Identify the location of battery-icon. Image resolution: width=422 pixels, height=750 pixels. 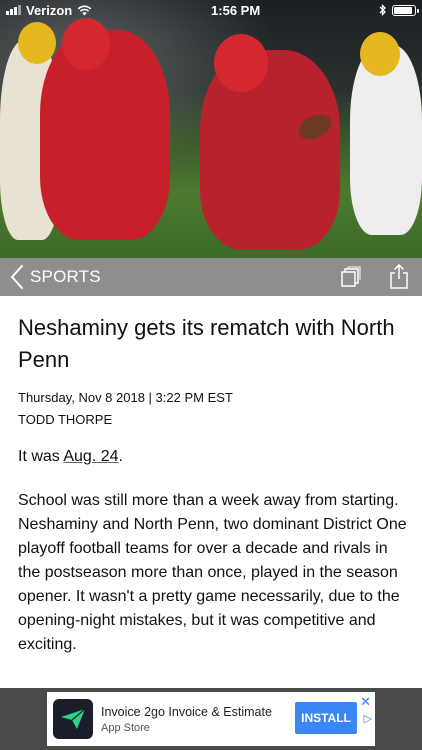
(405, 10).